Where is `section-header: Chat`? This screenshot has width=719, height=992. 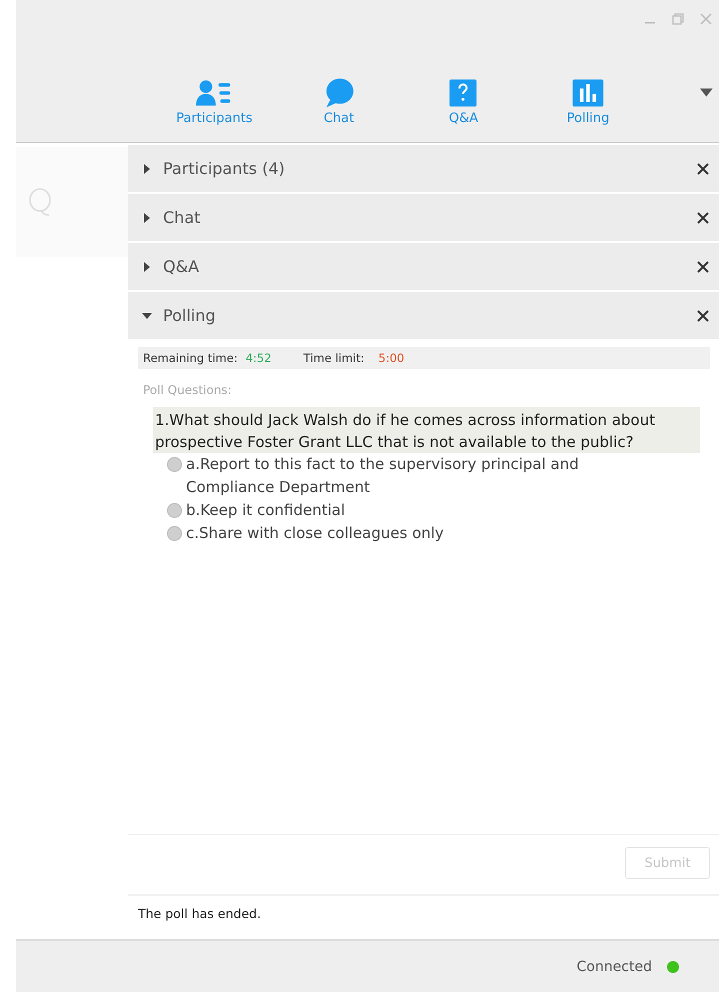 section-header: Chat is located at coordinates (423, 217).